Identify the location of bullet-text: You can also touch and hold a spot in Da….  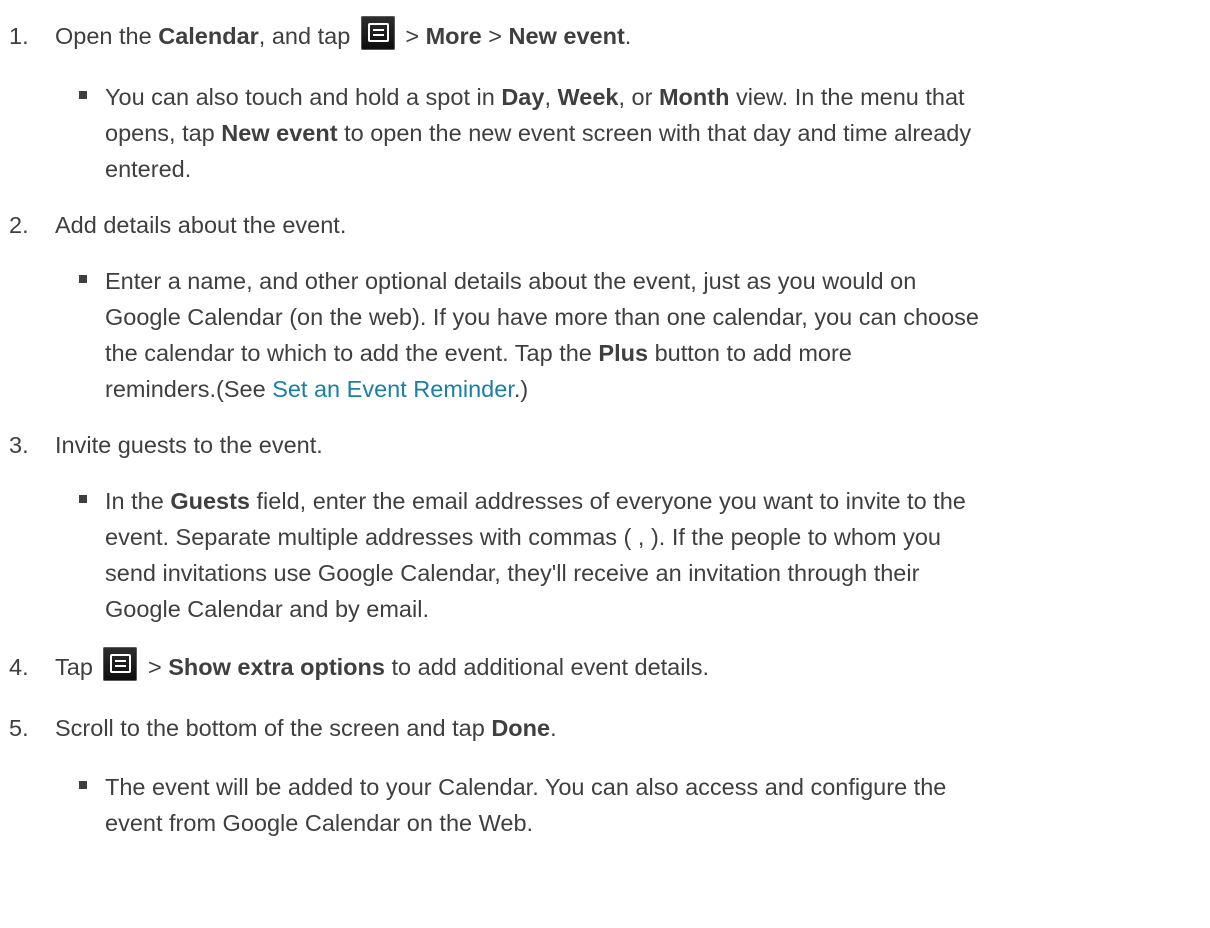
(538, 133).